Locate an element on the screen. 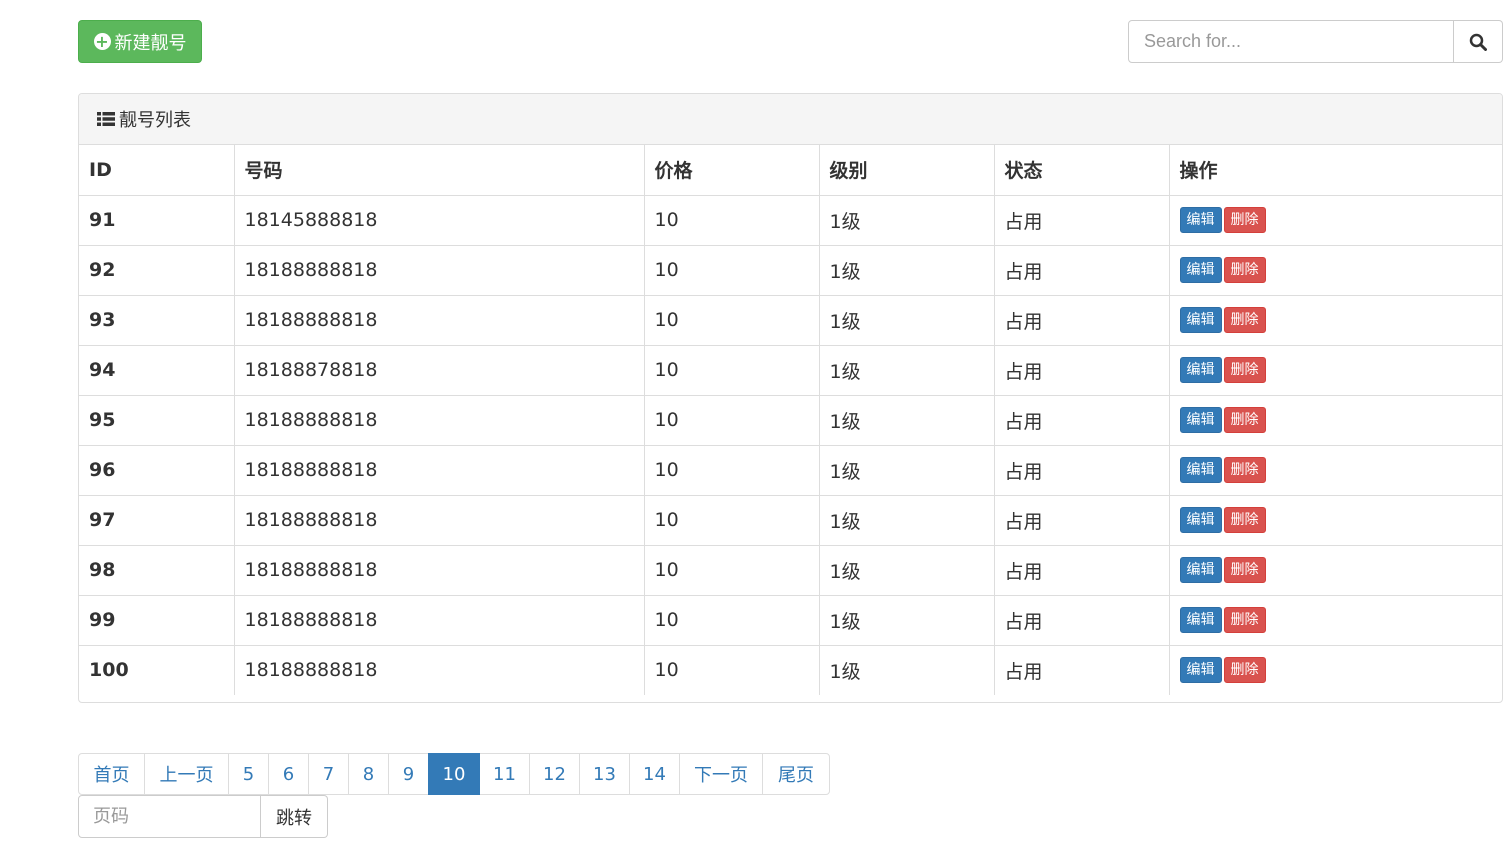  page-link: 9 is located at coordinates (408, 774).